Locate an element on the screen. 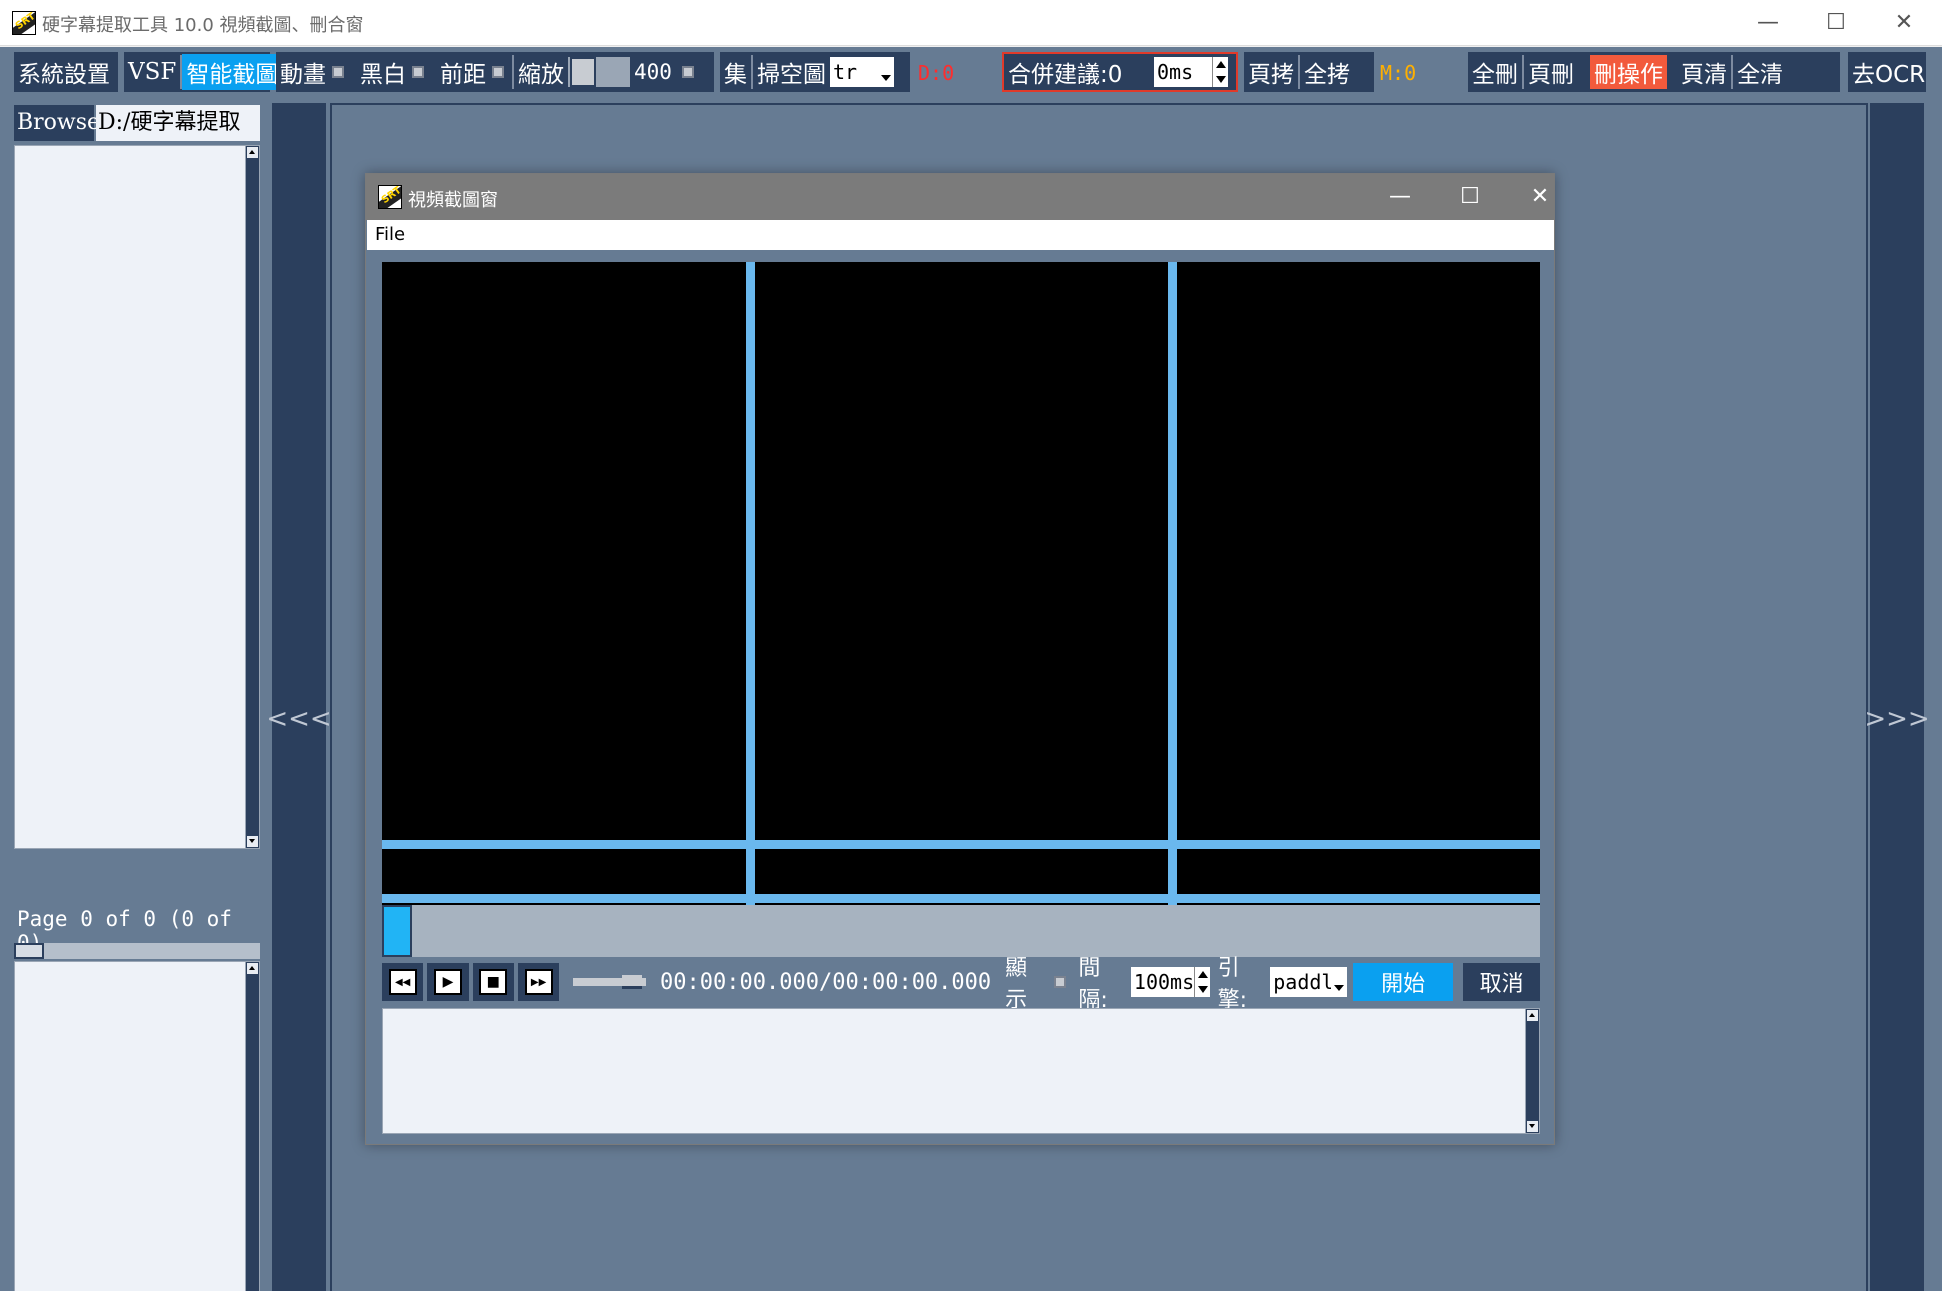  merge-ms-spinner: 0ms is located at coordinates (1191, 72).